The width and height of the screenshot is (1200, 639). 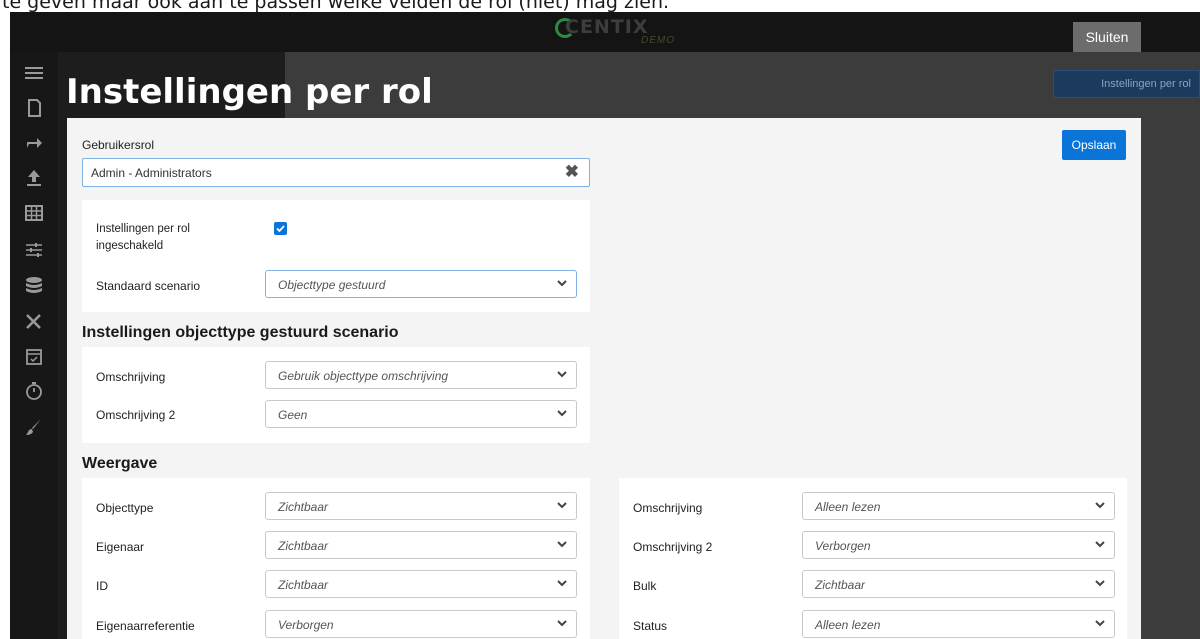 What do you see at coordinates (34, 357) in the screenshot?
I see `calendar-icon` at bounding box center [34, 357].